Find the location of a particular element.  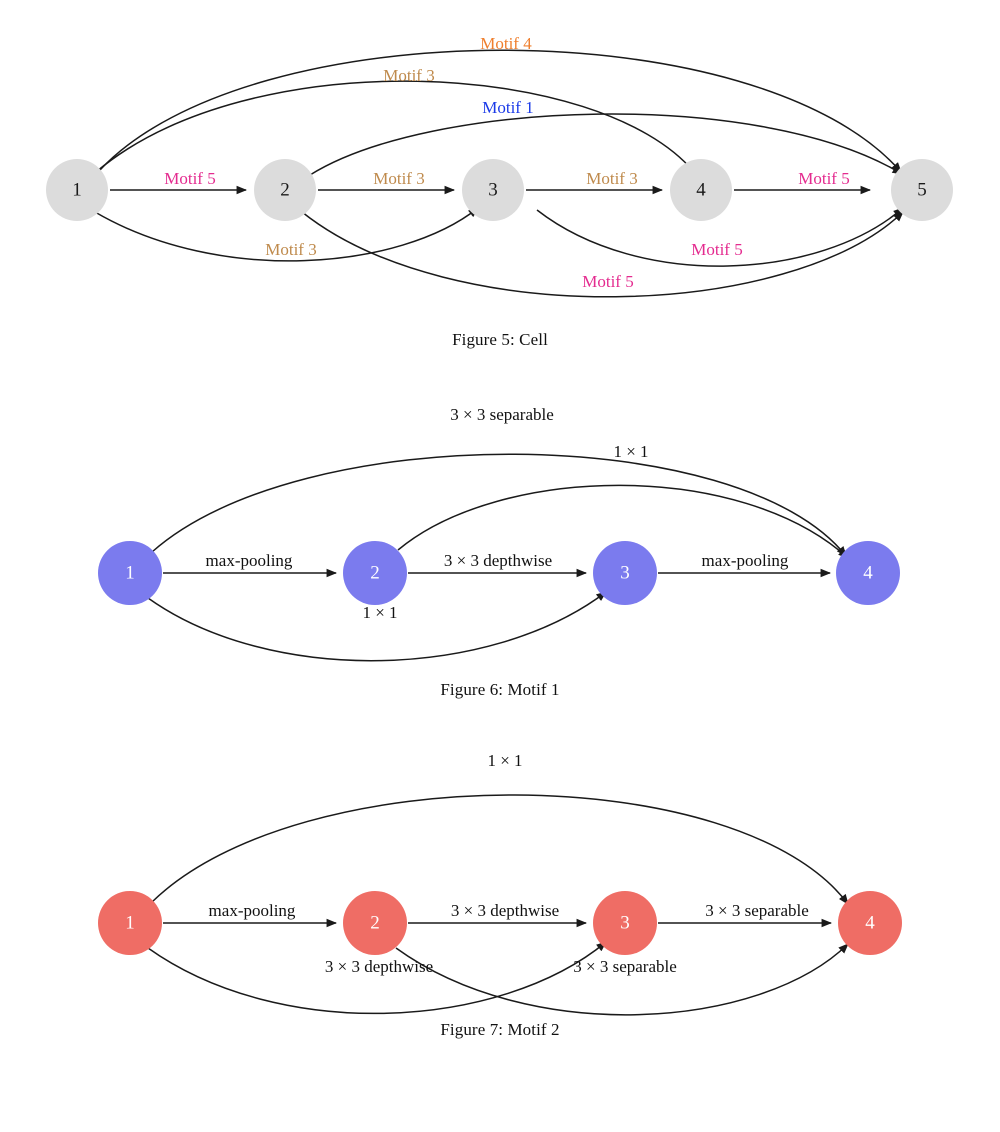

node-m2-3: 3 is located at coordinates (625, 923).